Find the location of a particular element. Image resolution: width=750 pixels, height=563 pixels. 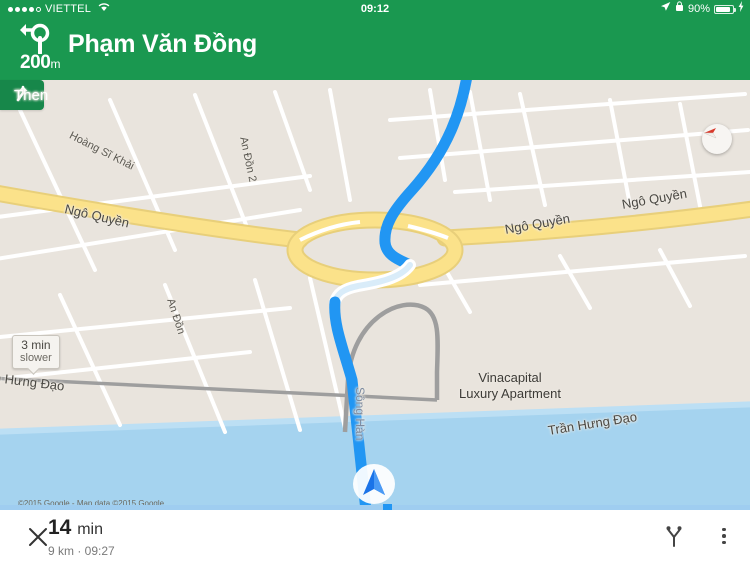

bottom-bar-actions is located at coordinates (699, 536).